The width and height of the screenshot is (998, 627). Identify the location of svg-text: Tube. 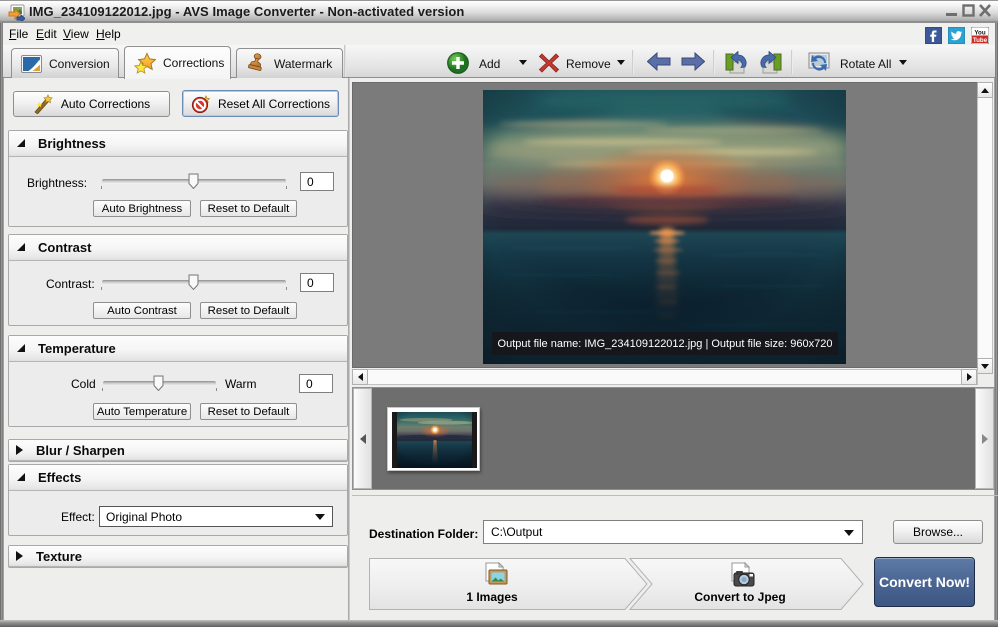
(980, 40).